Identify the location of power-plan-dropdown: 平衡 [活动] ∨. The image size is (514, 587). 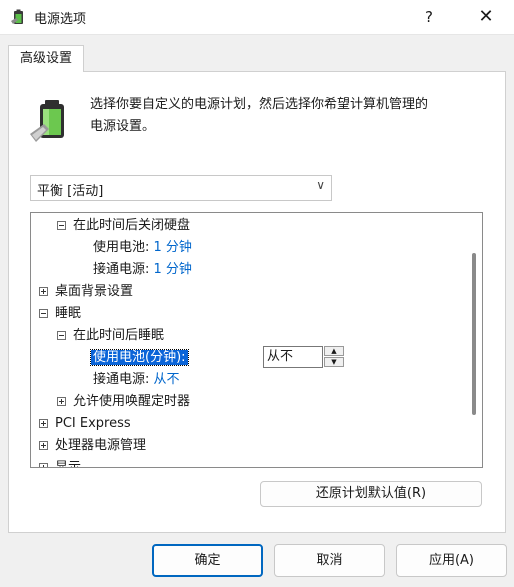
(181, 188).